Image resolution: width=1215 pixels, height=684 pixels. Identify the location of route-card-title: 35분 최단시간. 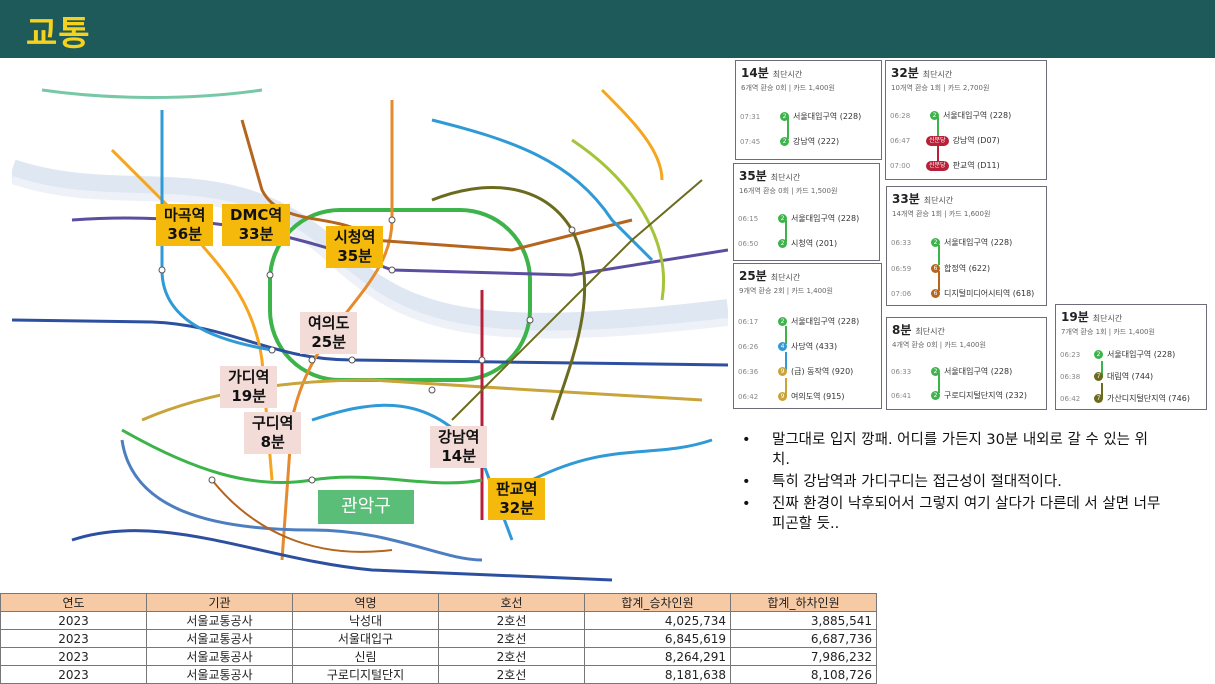
(770, 176).